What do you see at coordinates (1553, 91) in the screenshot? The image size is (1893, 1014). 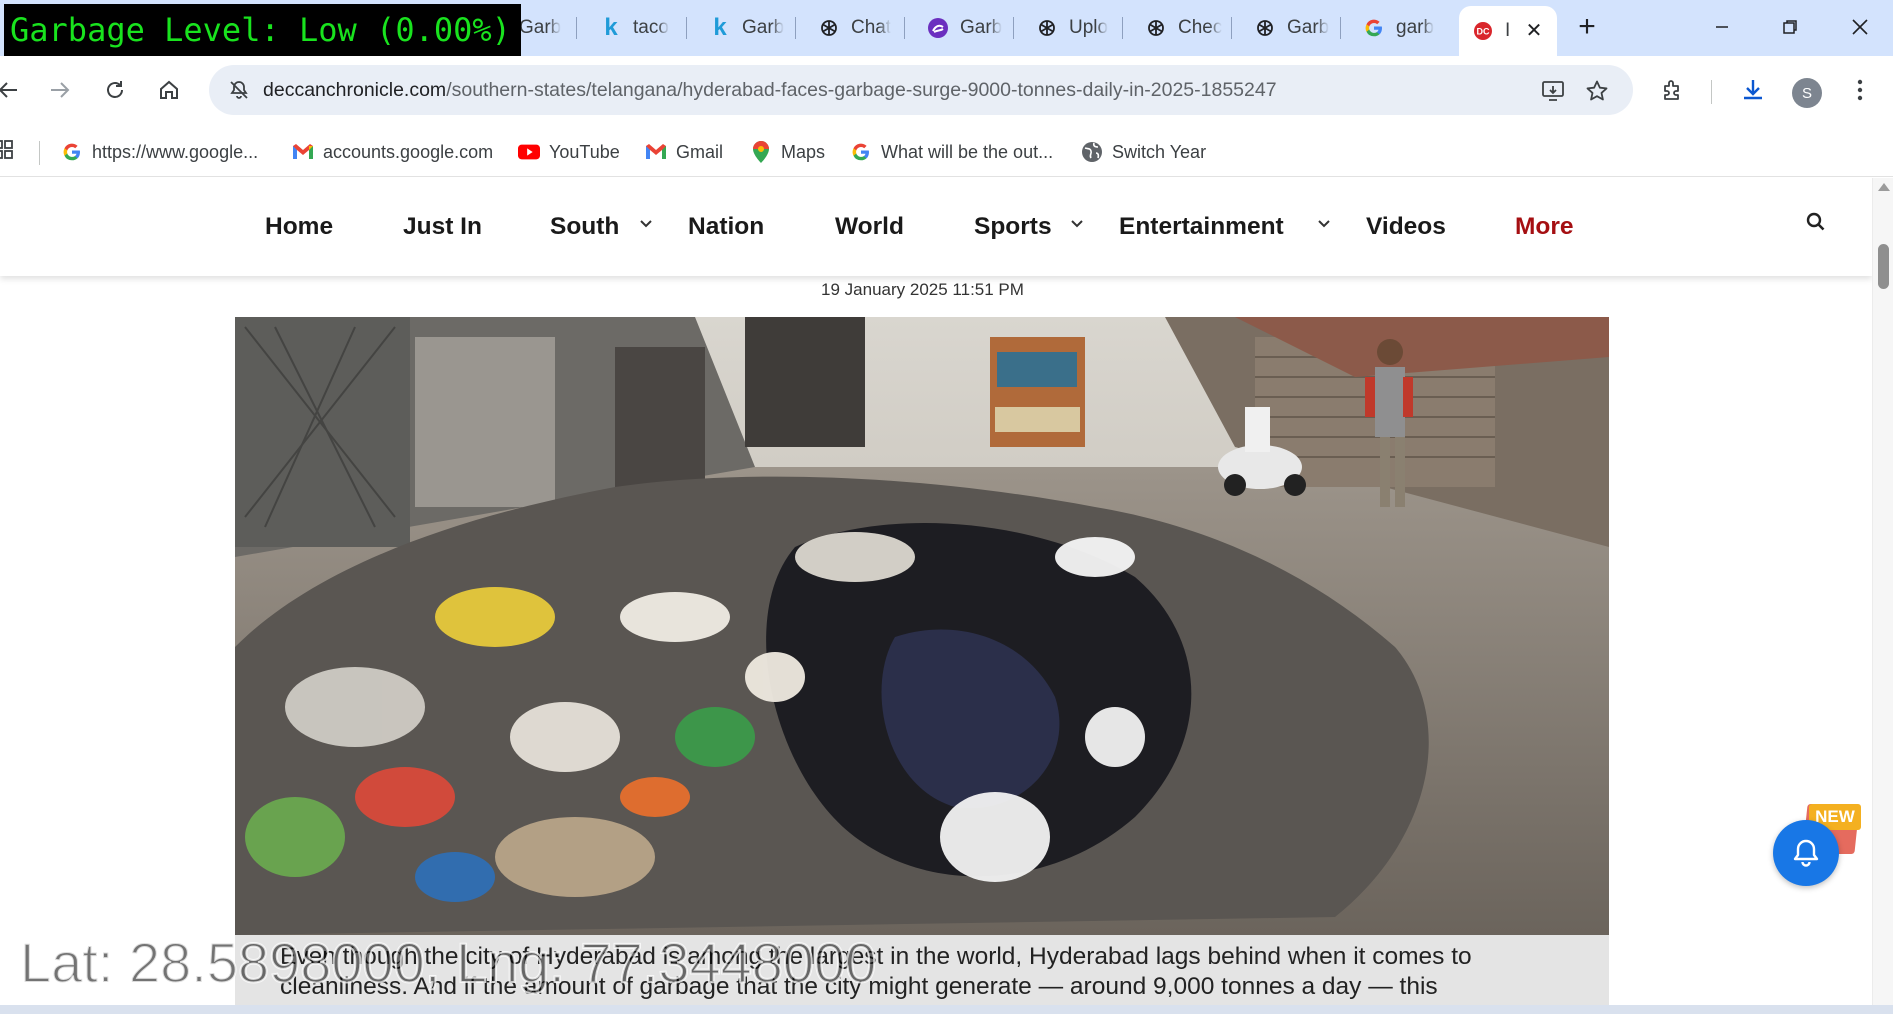 I see `install-app-icon` at bounding box center [1553, 91].